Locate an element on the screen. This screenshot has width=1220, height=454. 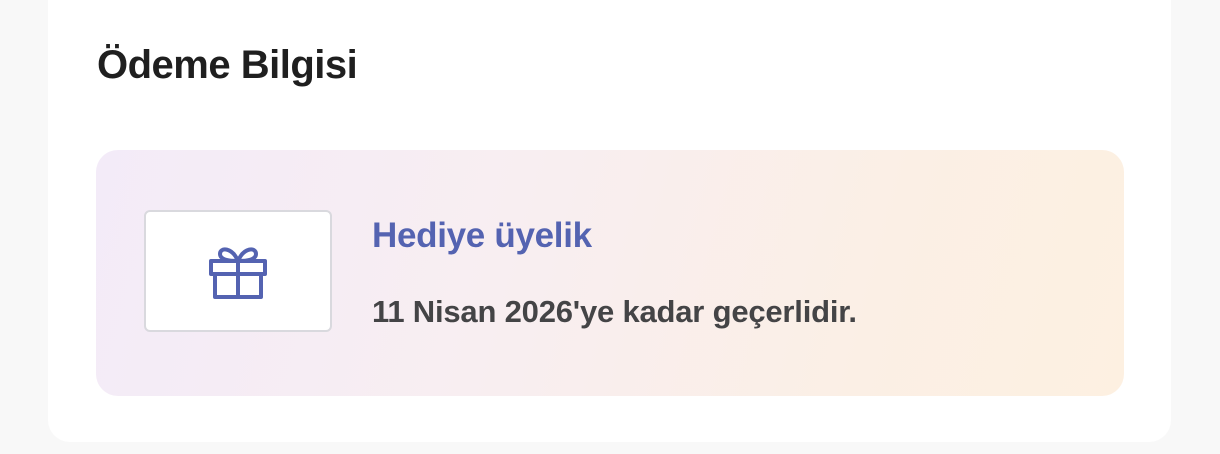
section-title: Ödeme Bilgisi is located at coordinates (227, 65).